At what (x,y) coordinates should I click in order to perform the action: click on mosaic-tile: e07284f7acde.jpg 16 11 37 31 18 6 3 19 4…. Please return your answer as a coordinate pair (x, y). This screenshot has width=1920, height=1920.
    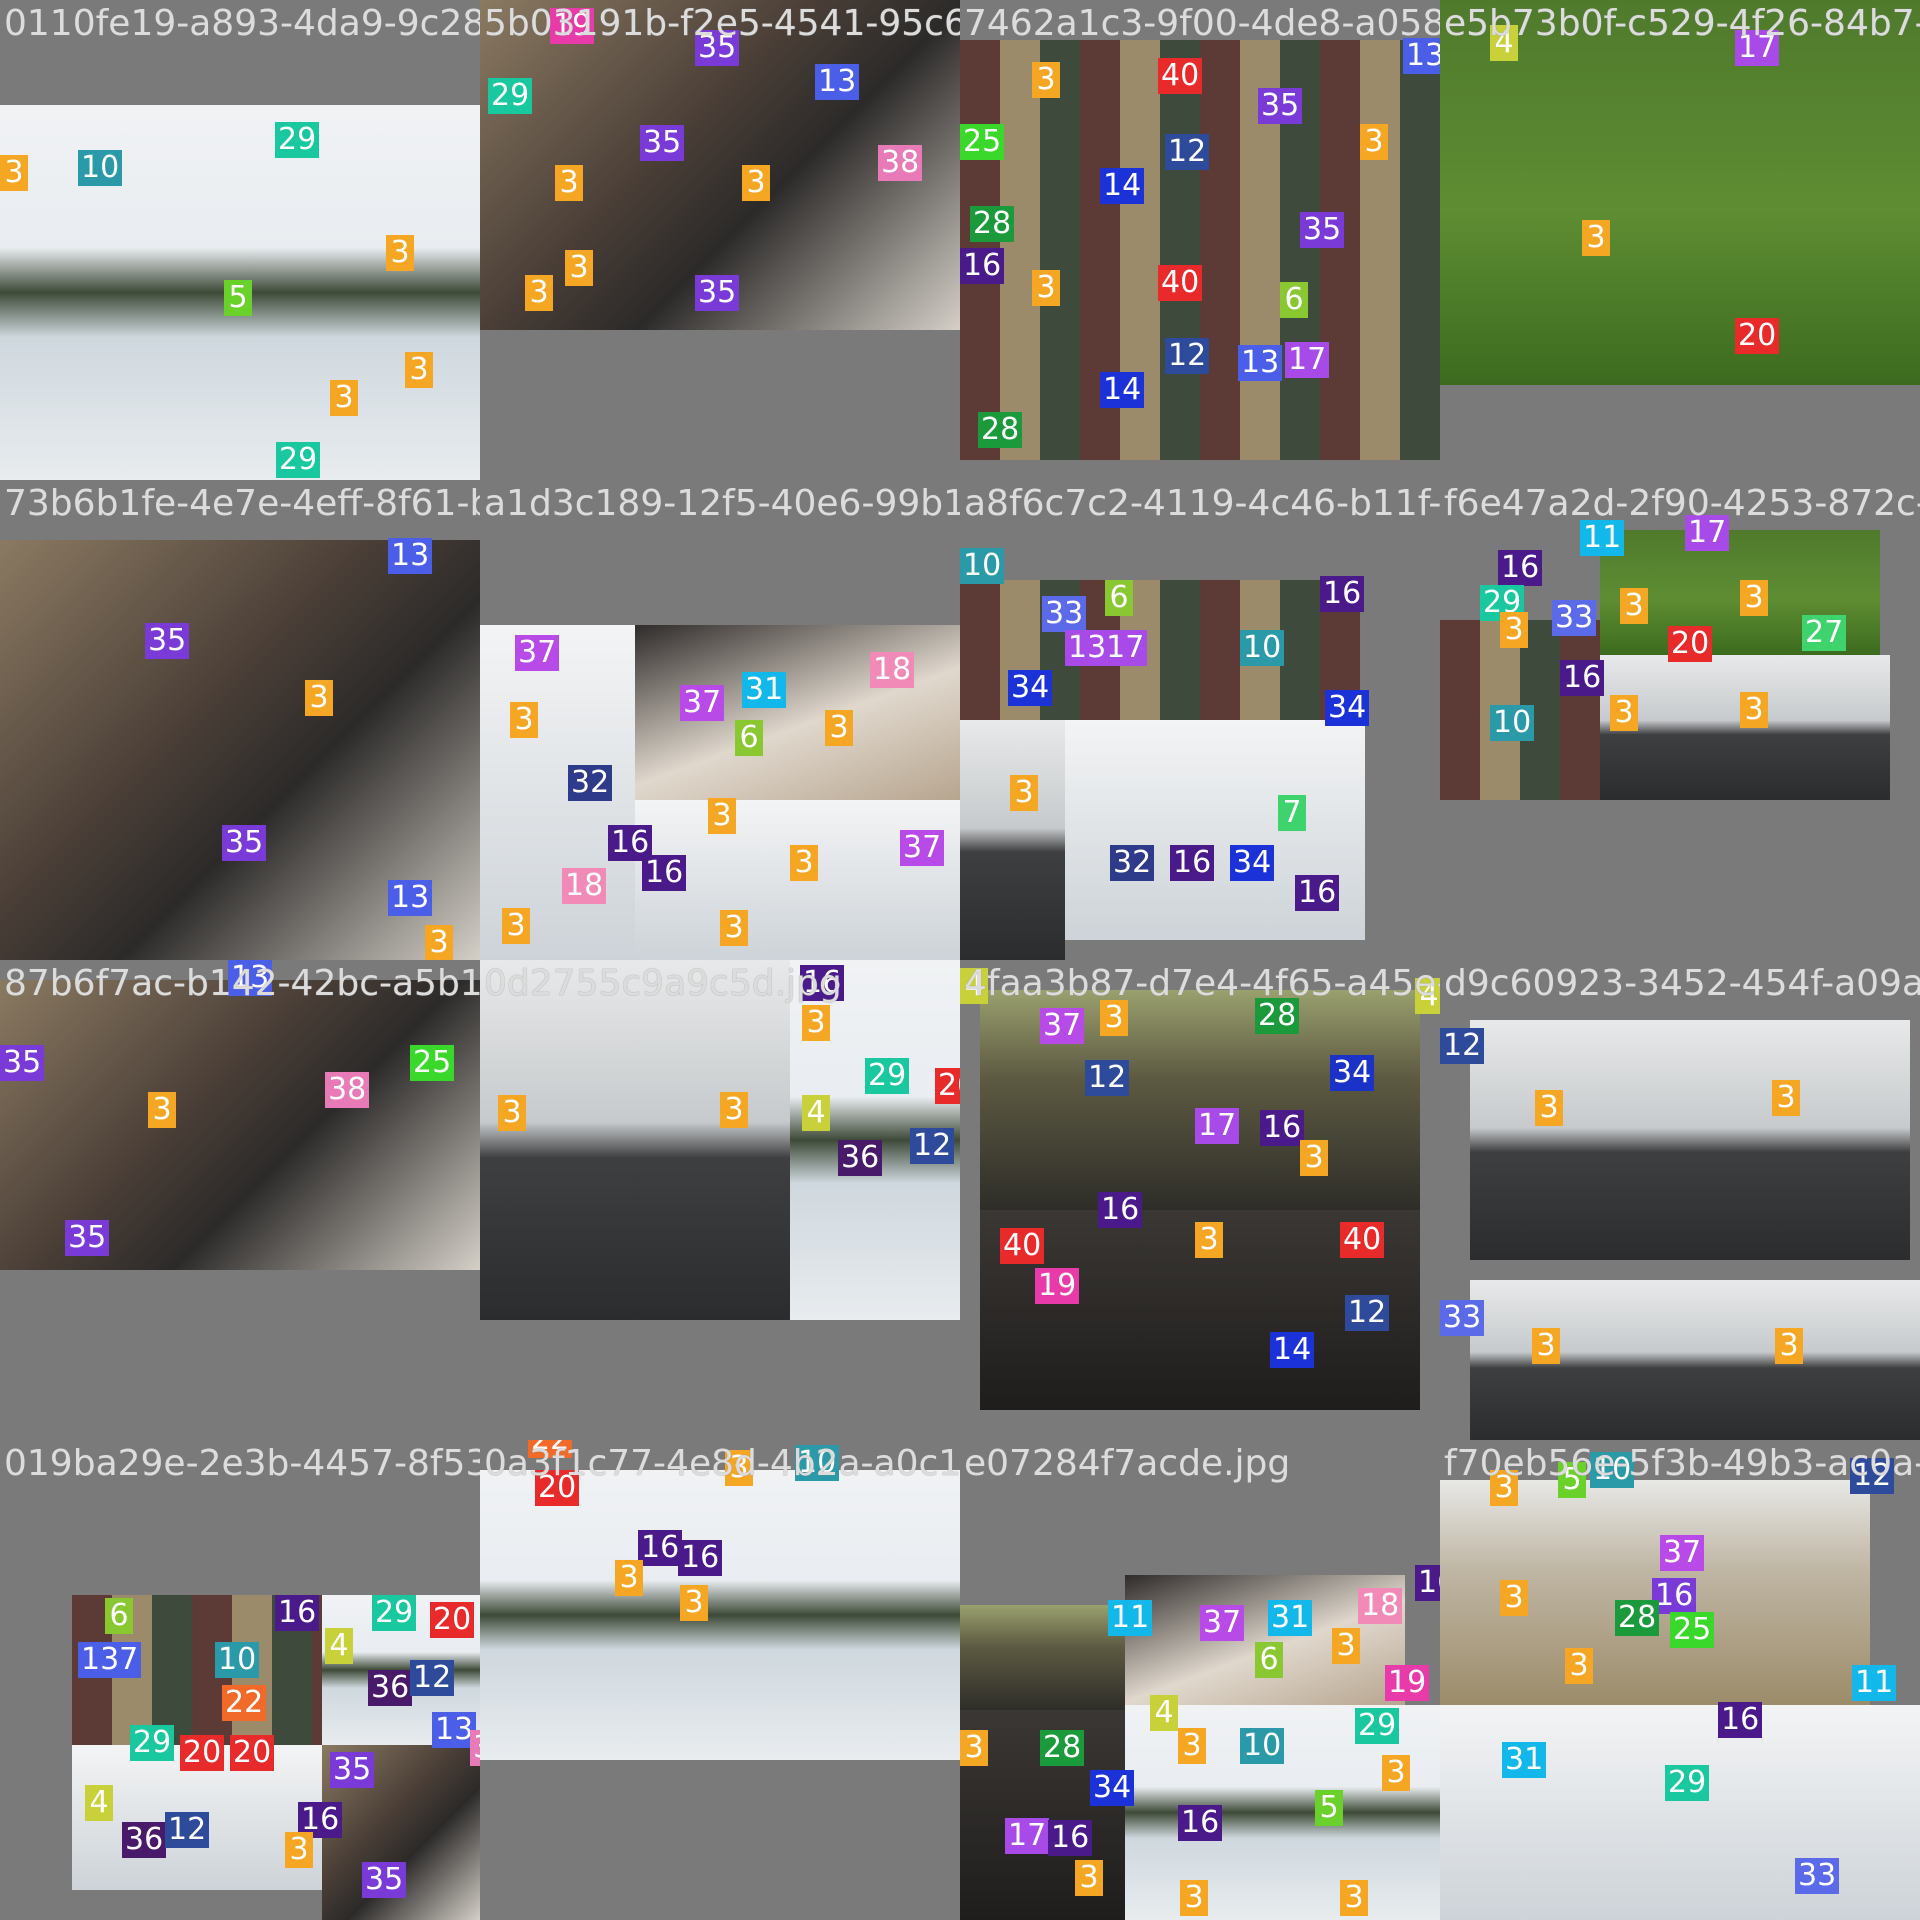
    Looking at the image, I should click on (1200, 1680).